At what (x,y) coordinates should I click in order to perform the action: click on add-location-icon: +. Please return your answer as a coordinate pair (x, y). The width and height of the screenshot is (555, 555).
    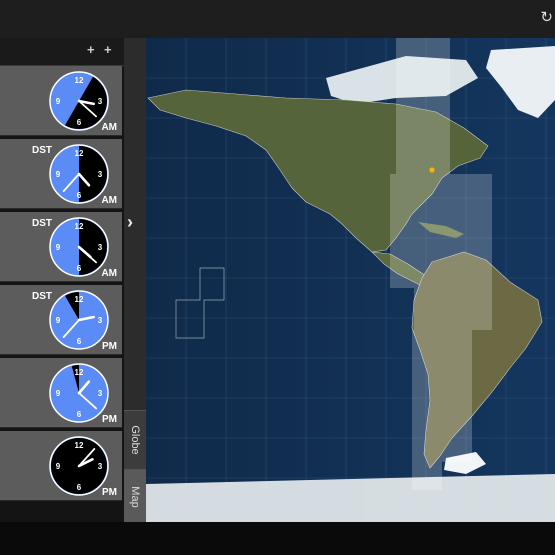
    Looking at the image, I should click on (108, 49).